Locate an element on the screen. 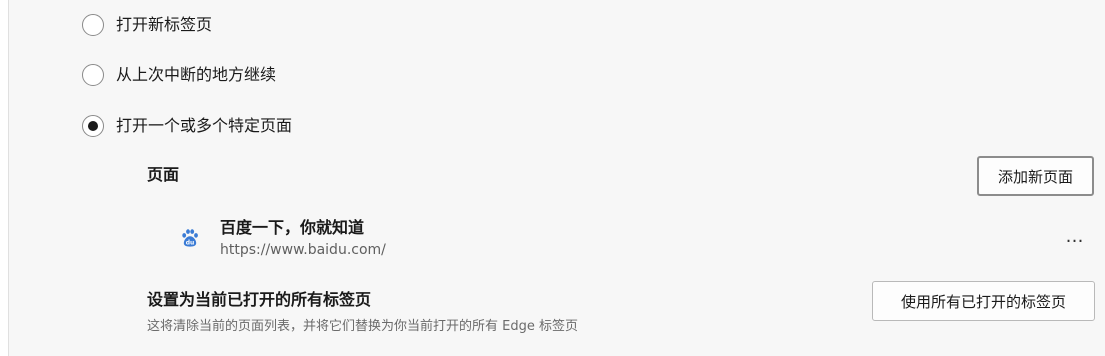 This screenshot has width=1105, height=356. radio-dot is located at coordinates (93, 126).